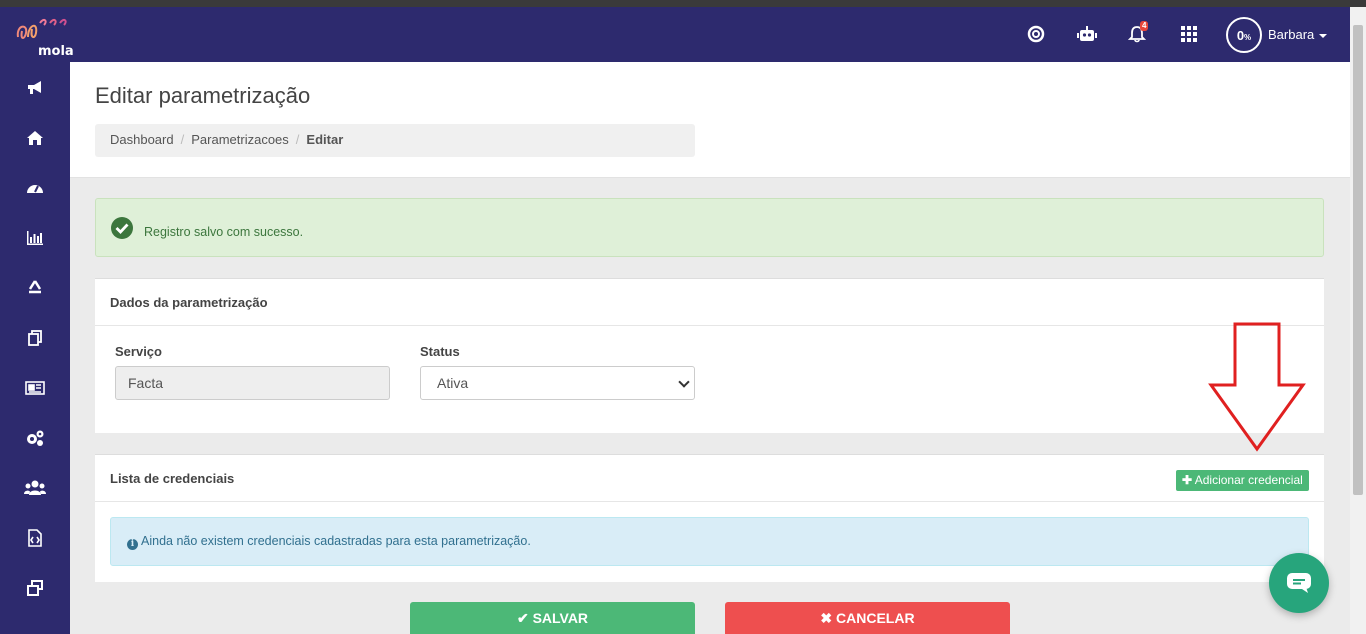 This screenshot has width=1366, height=634. What do you see at coordinates (35, 388) in the screenshot?
I see `newspaper-icon` at bounding box center [35, 388].